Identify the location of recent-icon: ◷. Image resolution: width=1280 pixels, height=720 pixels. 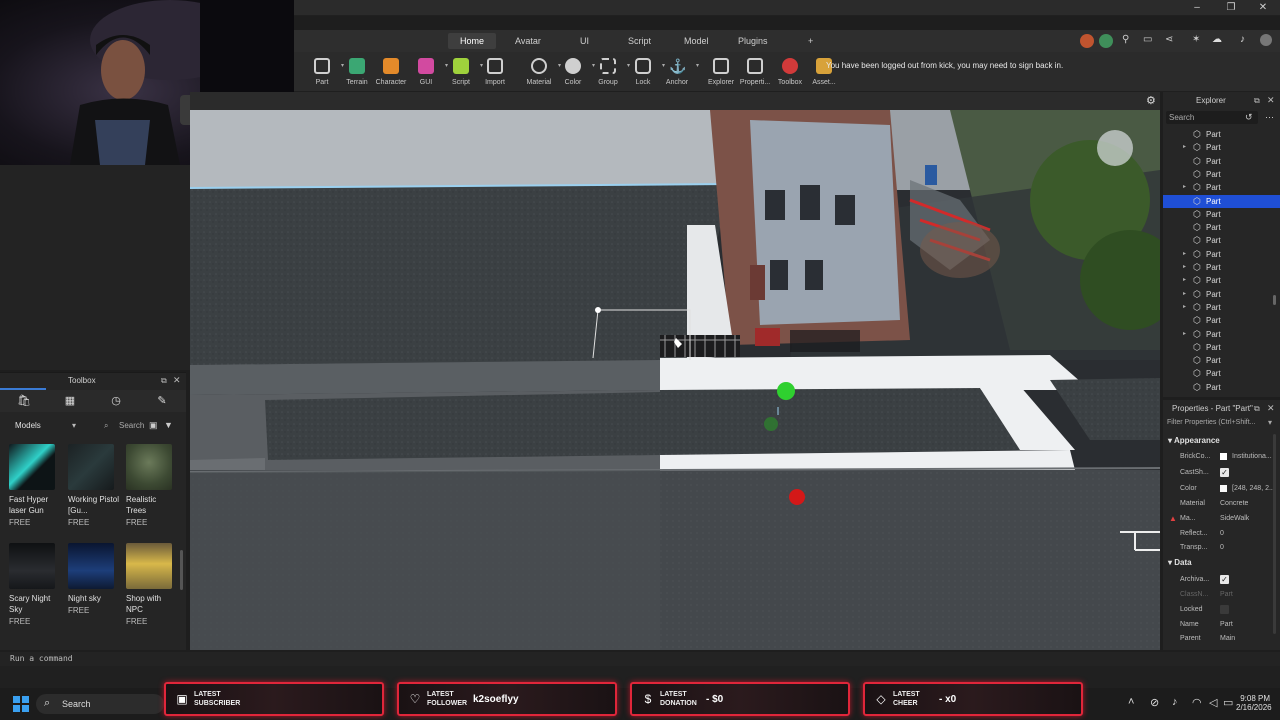
(116, 401).